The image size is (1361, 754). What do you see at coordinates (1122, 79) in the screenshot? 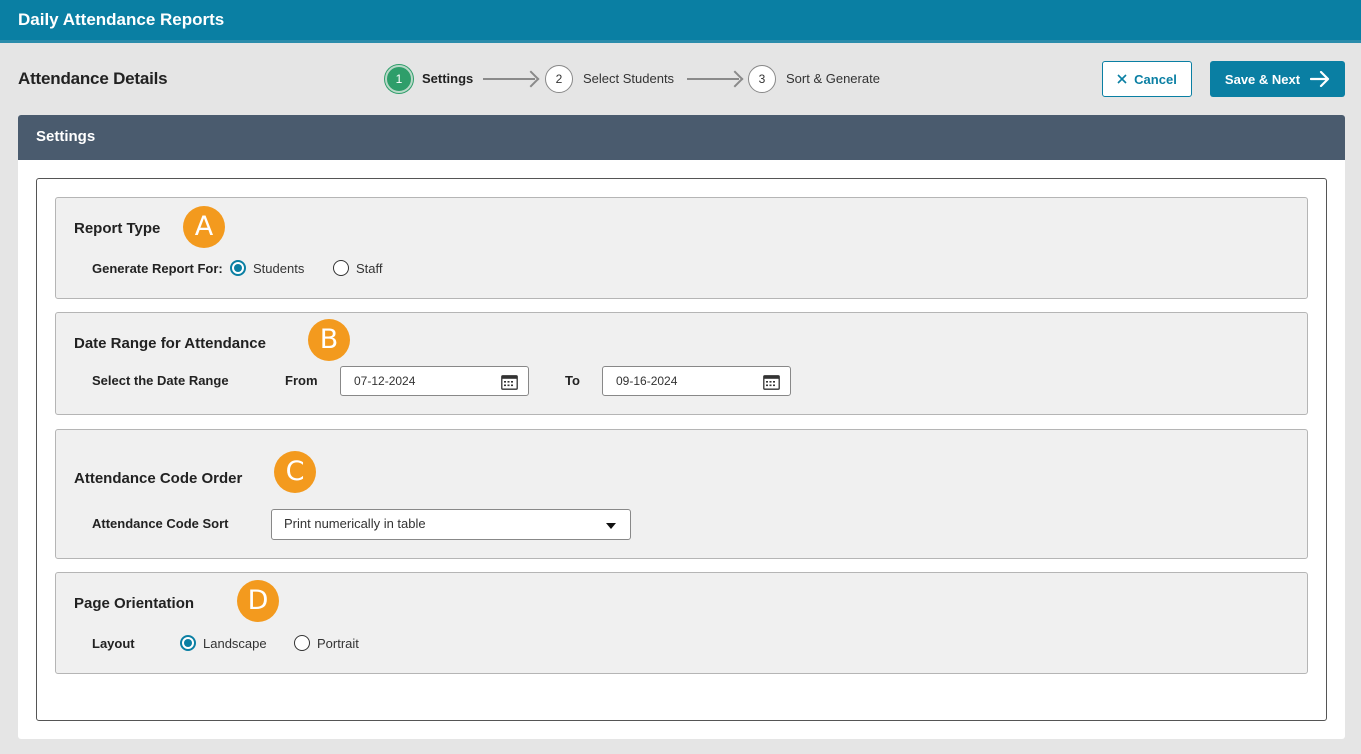
I see `close-icon` at bounding box center [1122, 79].